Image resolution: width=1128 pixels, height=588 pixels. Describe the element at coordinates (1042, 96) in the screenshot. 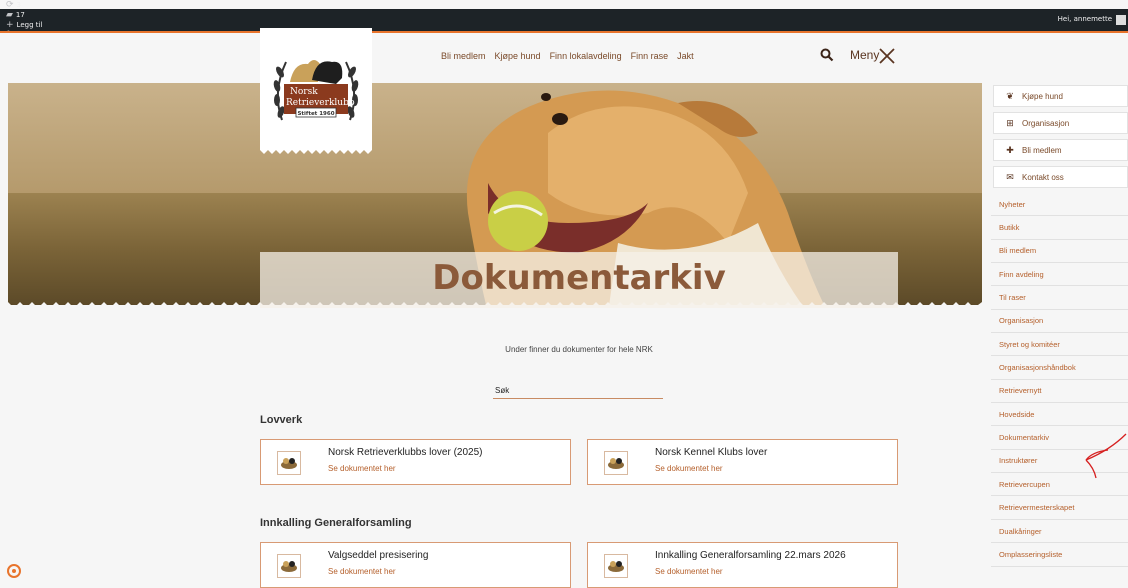

I see `sidebar-button-label: Kjøpe hund` at that location.